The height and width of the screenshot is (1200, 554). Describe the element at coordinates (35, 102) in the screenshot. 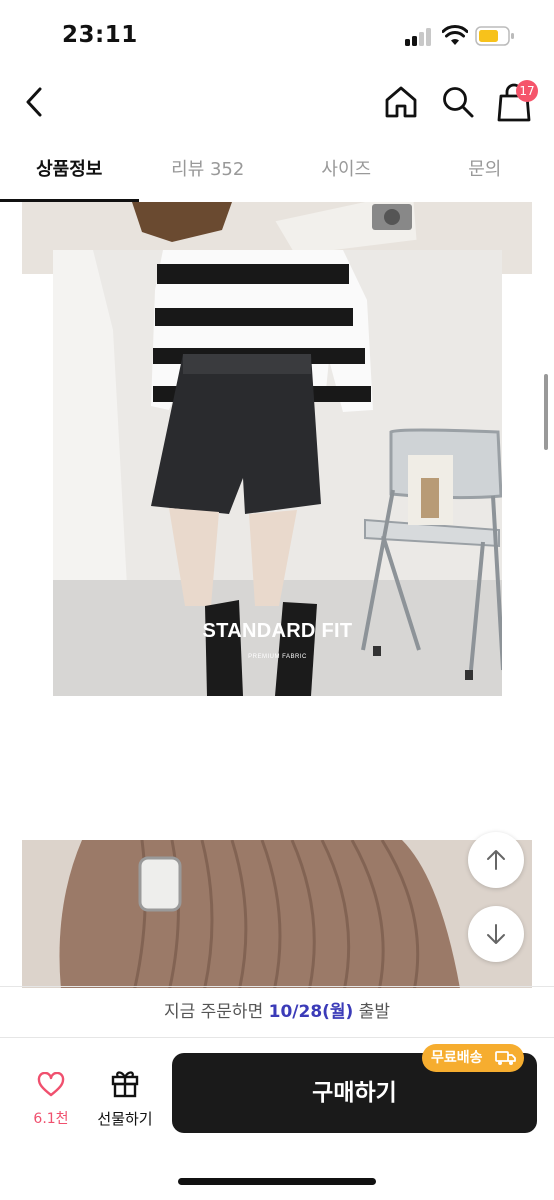

I see `back-icon` at that location.